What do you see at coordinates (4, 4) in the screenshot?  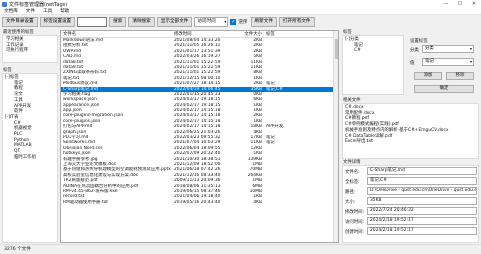 I see `app-icon` at bounding box center [4, 4].